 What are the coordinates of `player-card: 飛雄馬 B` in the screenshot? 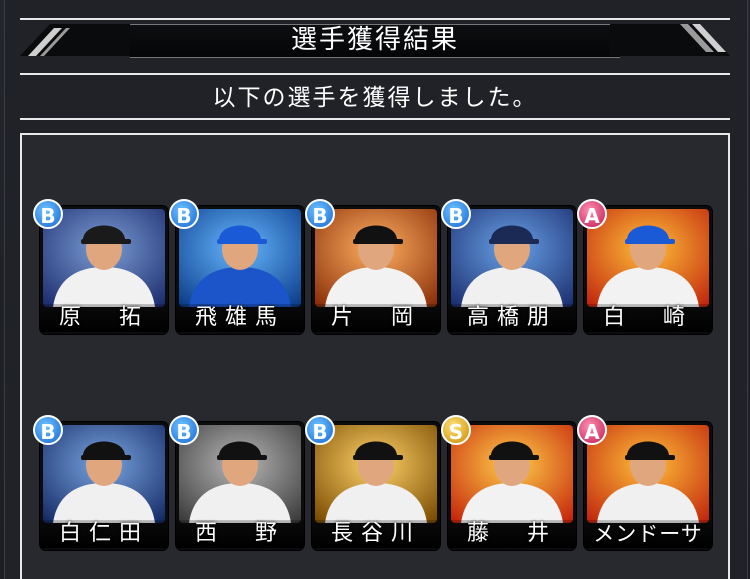 It's located at (236, 266).